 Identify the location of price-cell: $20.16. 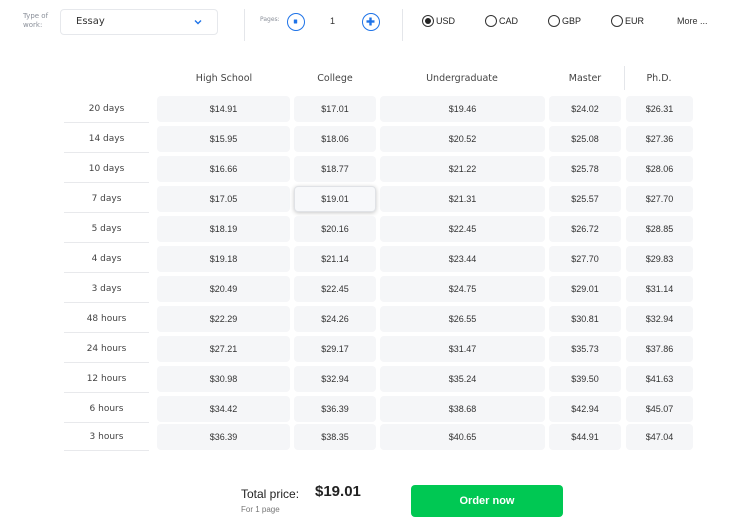
(335, 229).